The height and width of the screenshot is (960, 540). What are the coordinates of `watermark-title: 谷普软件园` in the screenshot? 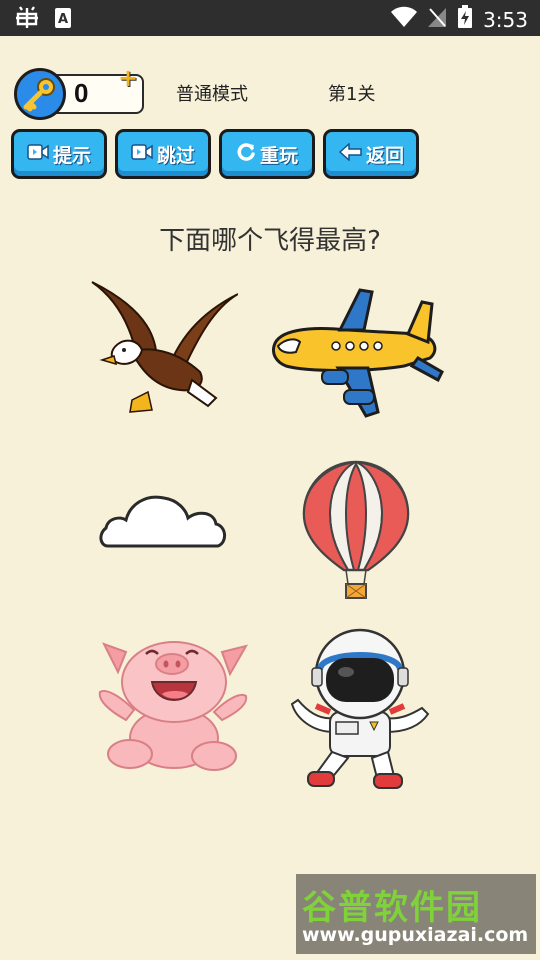 It's located at (392, 908).